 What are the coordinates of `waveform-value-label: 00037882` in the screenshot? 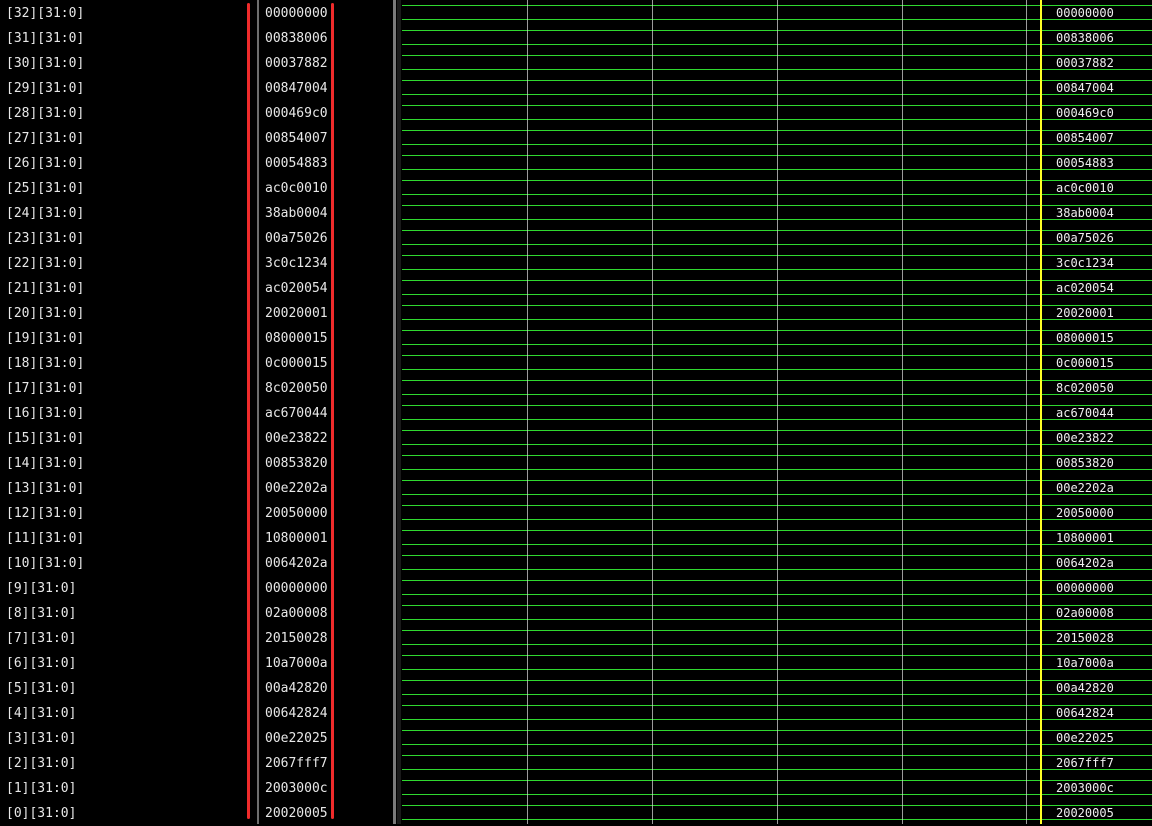 It's located at (1085, 63).